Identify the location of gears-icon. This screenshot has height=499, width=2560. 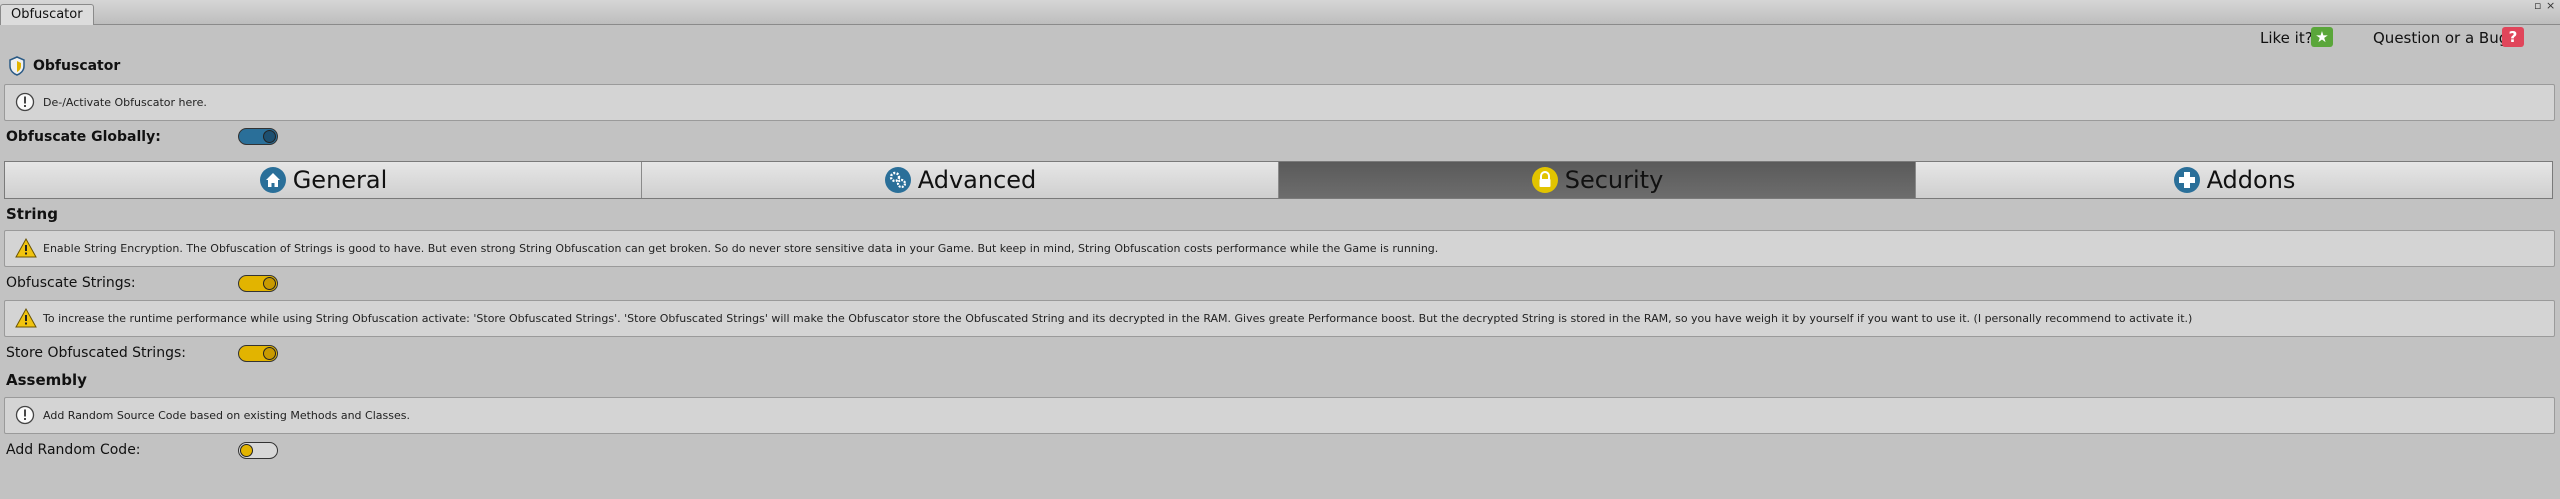
(897, 180).